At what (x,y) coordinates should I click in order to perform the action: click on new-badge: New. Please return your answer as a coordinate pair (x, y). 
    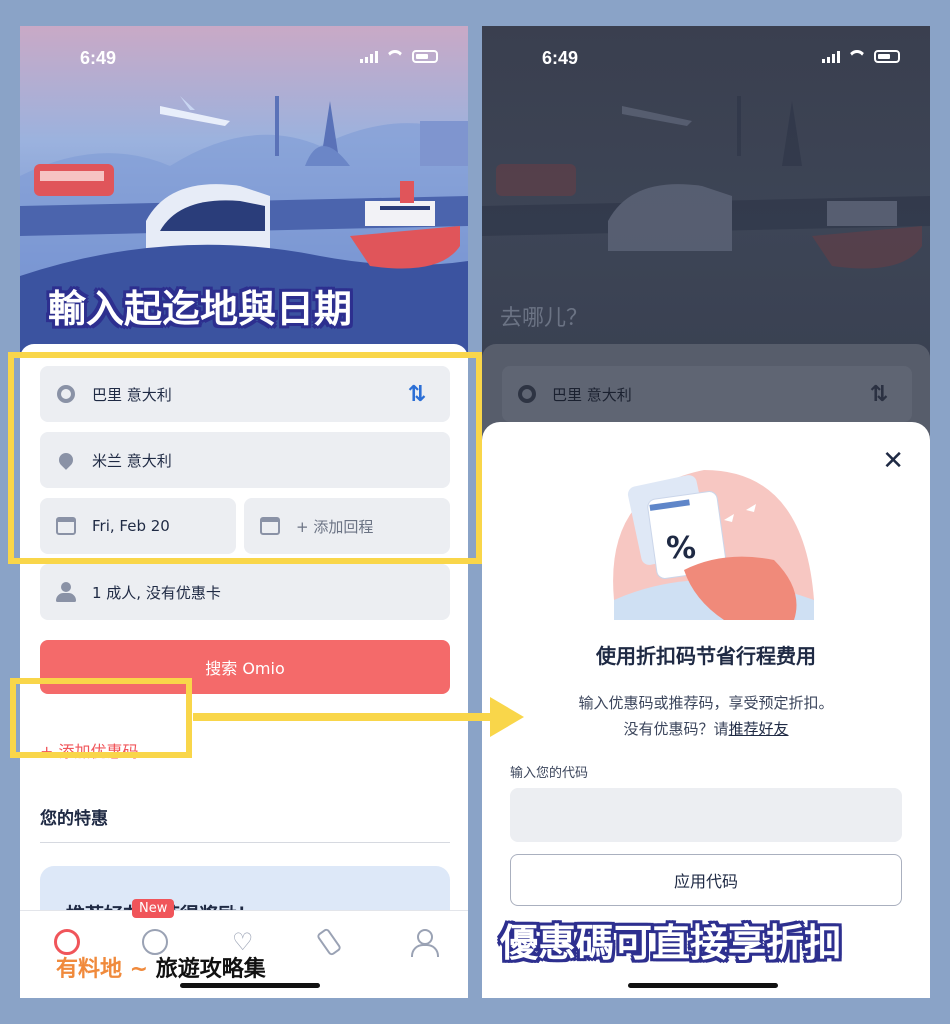
    Looking at the image, I should click on (153, 908).